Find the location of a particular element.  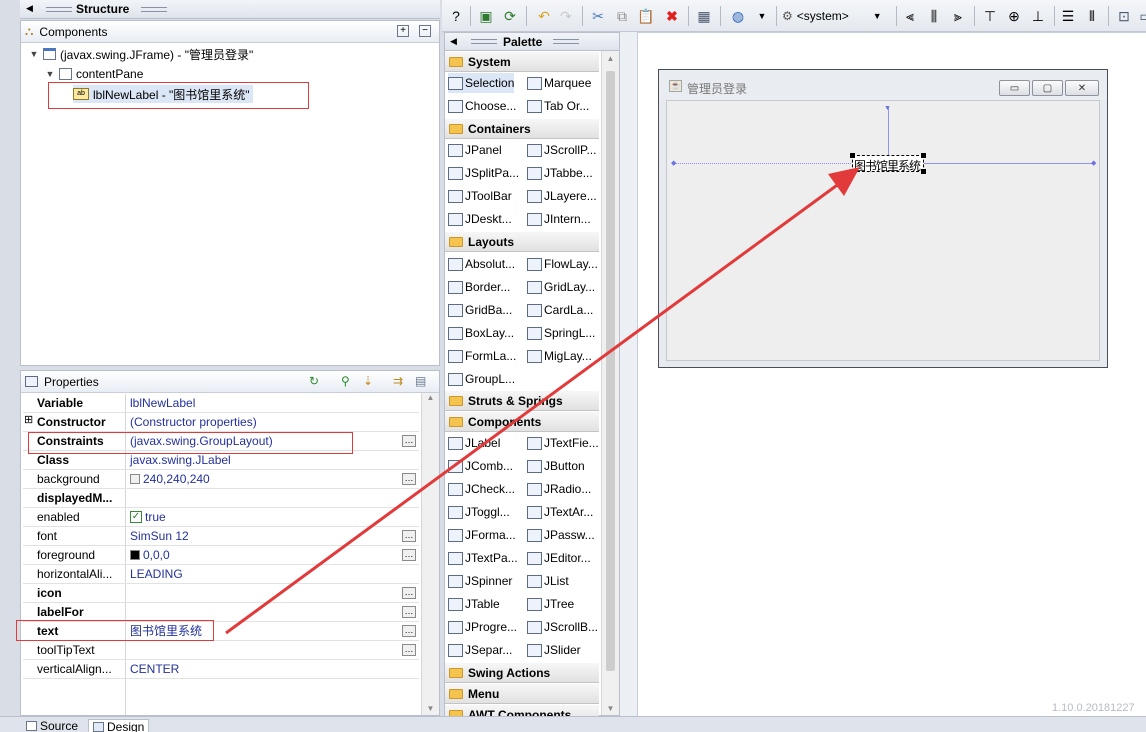

content-pane: ▼ ◆ ◆ 图书馆里系统 is located at coordinates (883, 230).